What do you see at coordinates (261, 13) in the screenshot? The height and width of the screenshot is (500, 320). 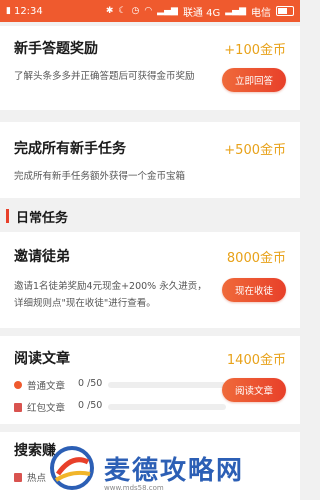 I see `carrier-label: 电信` at bounding box center [261, 13].